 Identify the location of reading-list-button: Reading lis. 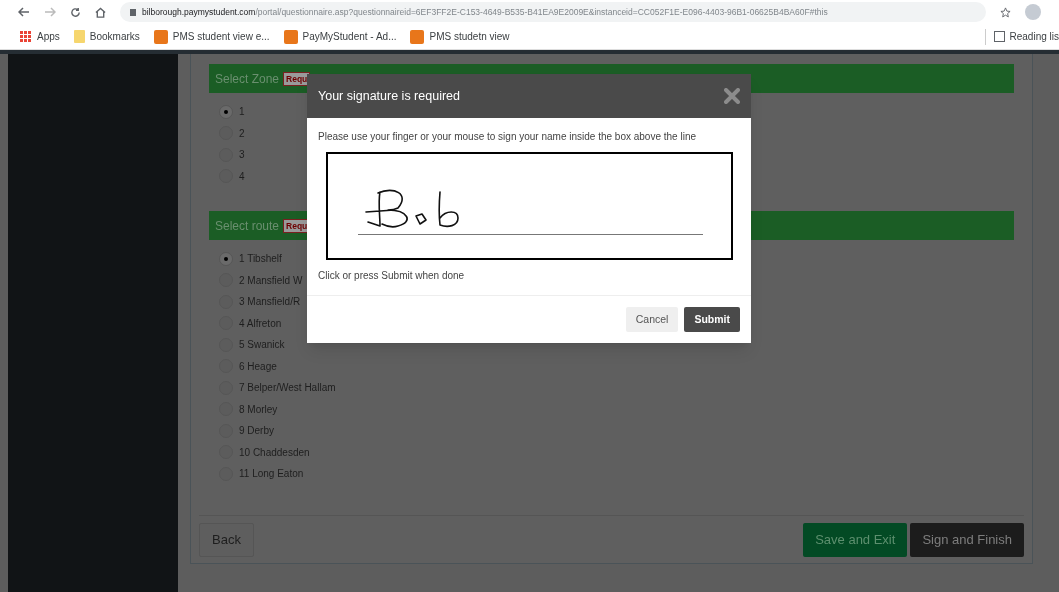
(1026, 36).